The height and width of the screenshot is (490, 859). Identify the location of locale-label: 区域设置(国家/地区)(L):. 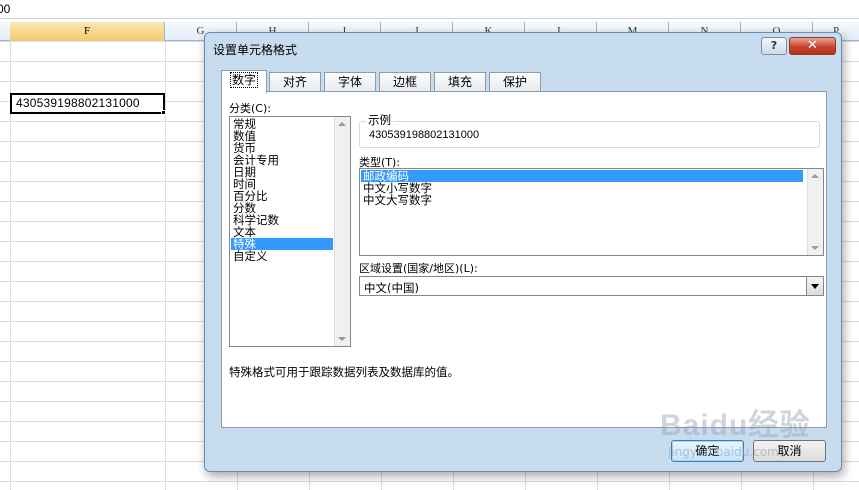
(418, 268).